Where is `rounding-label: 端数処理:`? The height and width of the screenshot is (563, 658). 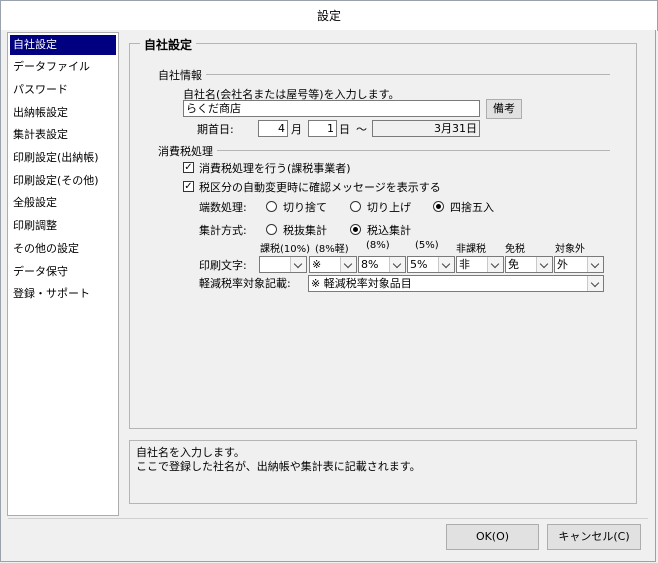
rounding-label: 端数処理: is located at coordinates (223, 207).